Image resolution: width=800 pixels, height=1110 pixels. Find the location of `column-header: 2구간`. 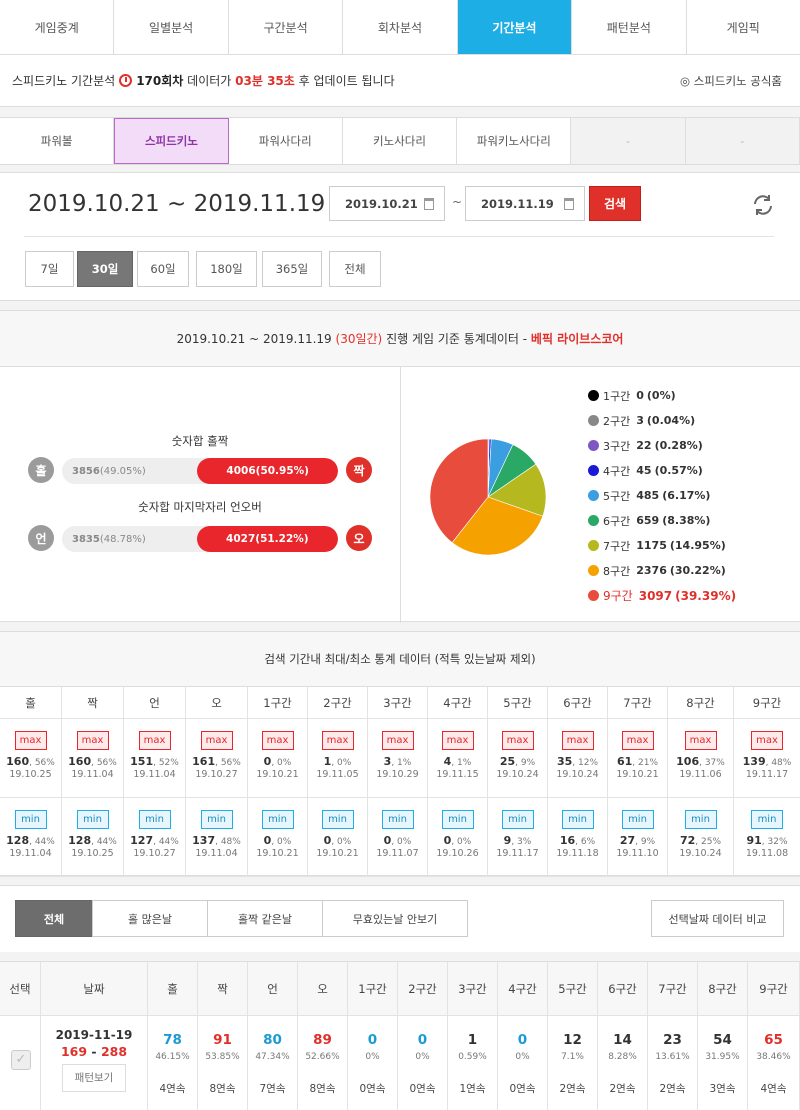

column-header: 2구간 is located at coordinates (338, 702).